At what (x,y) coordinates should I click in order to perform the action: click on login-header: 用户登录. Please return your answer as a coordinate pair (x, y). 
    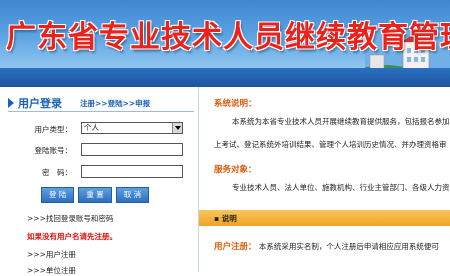
    Looking at the image, I should click on (35, 102).